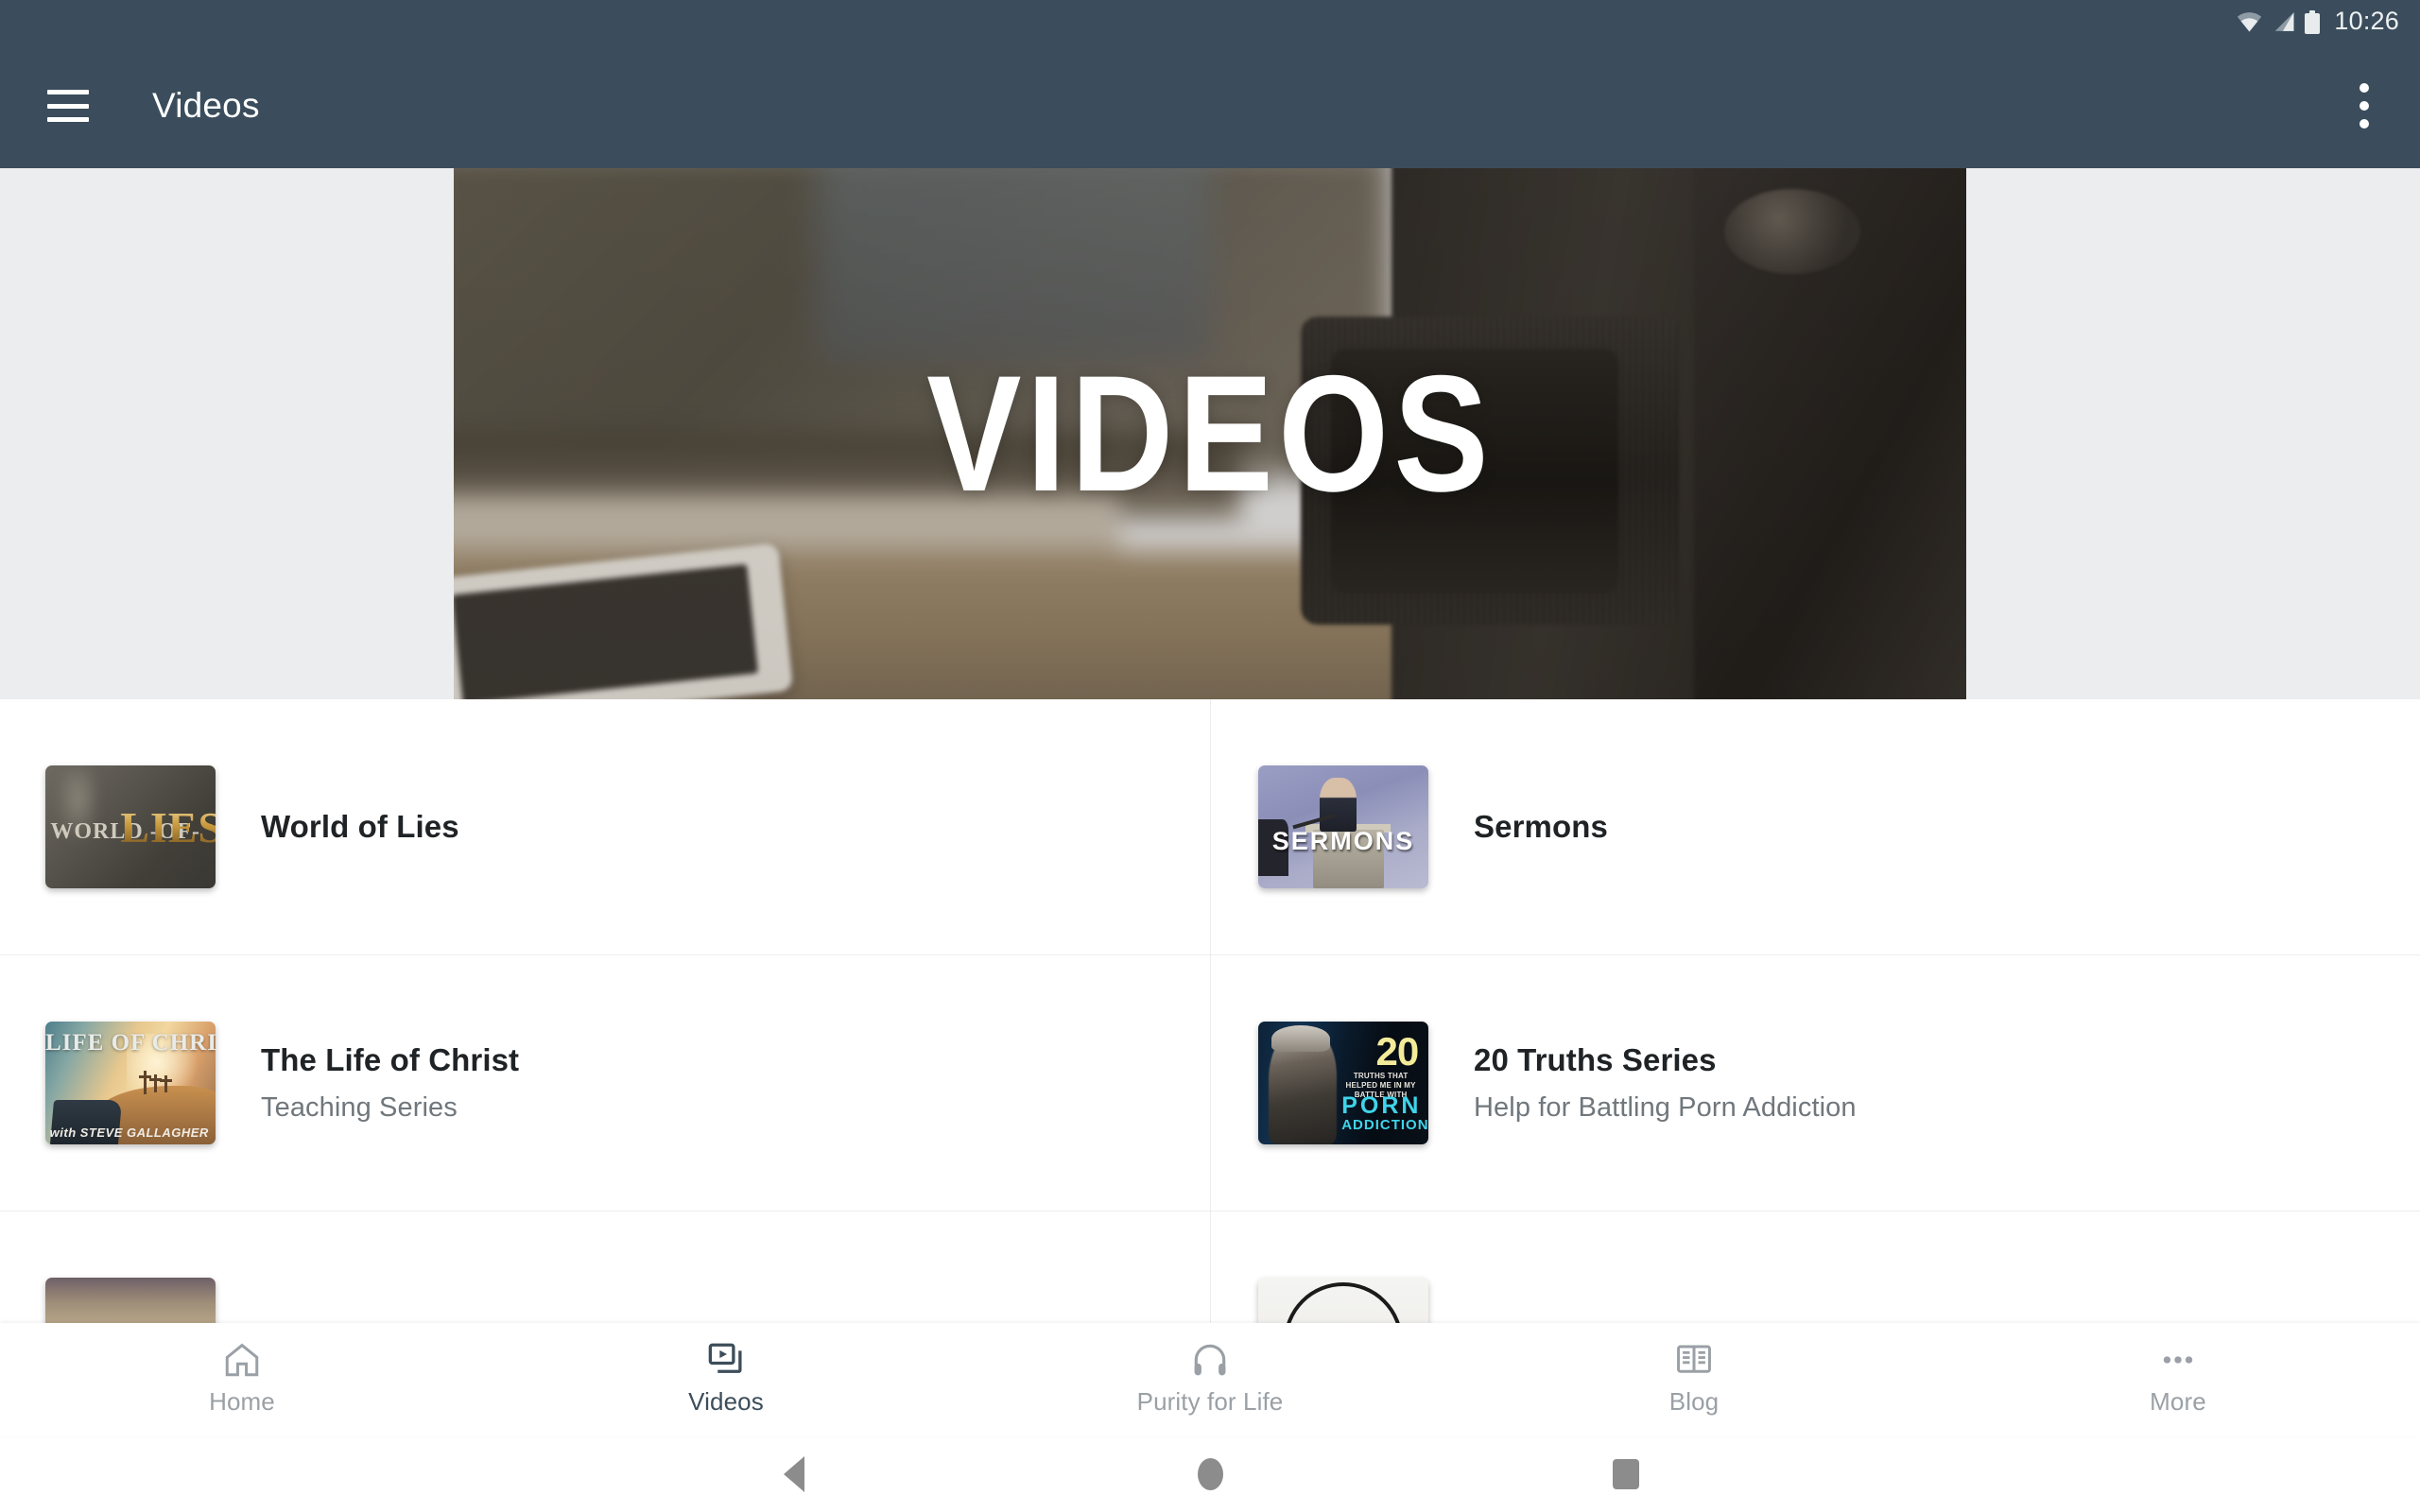  What do you see at coordinates (1694, 1401) in the screenshot?
I see `tab-label: Blog` at bounding box center [1694, 1401].